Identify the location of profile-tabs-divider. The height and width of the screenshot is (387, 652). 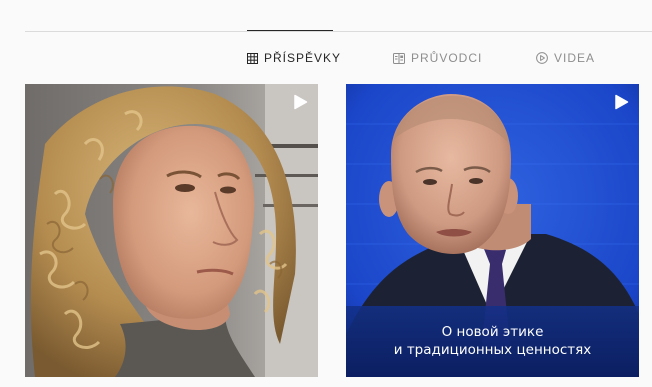
(338, 31).